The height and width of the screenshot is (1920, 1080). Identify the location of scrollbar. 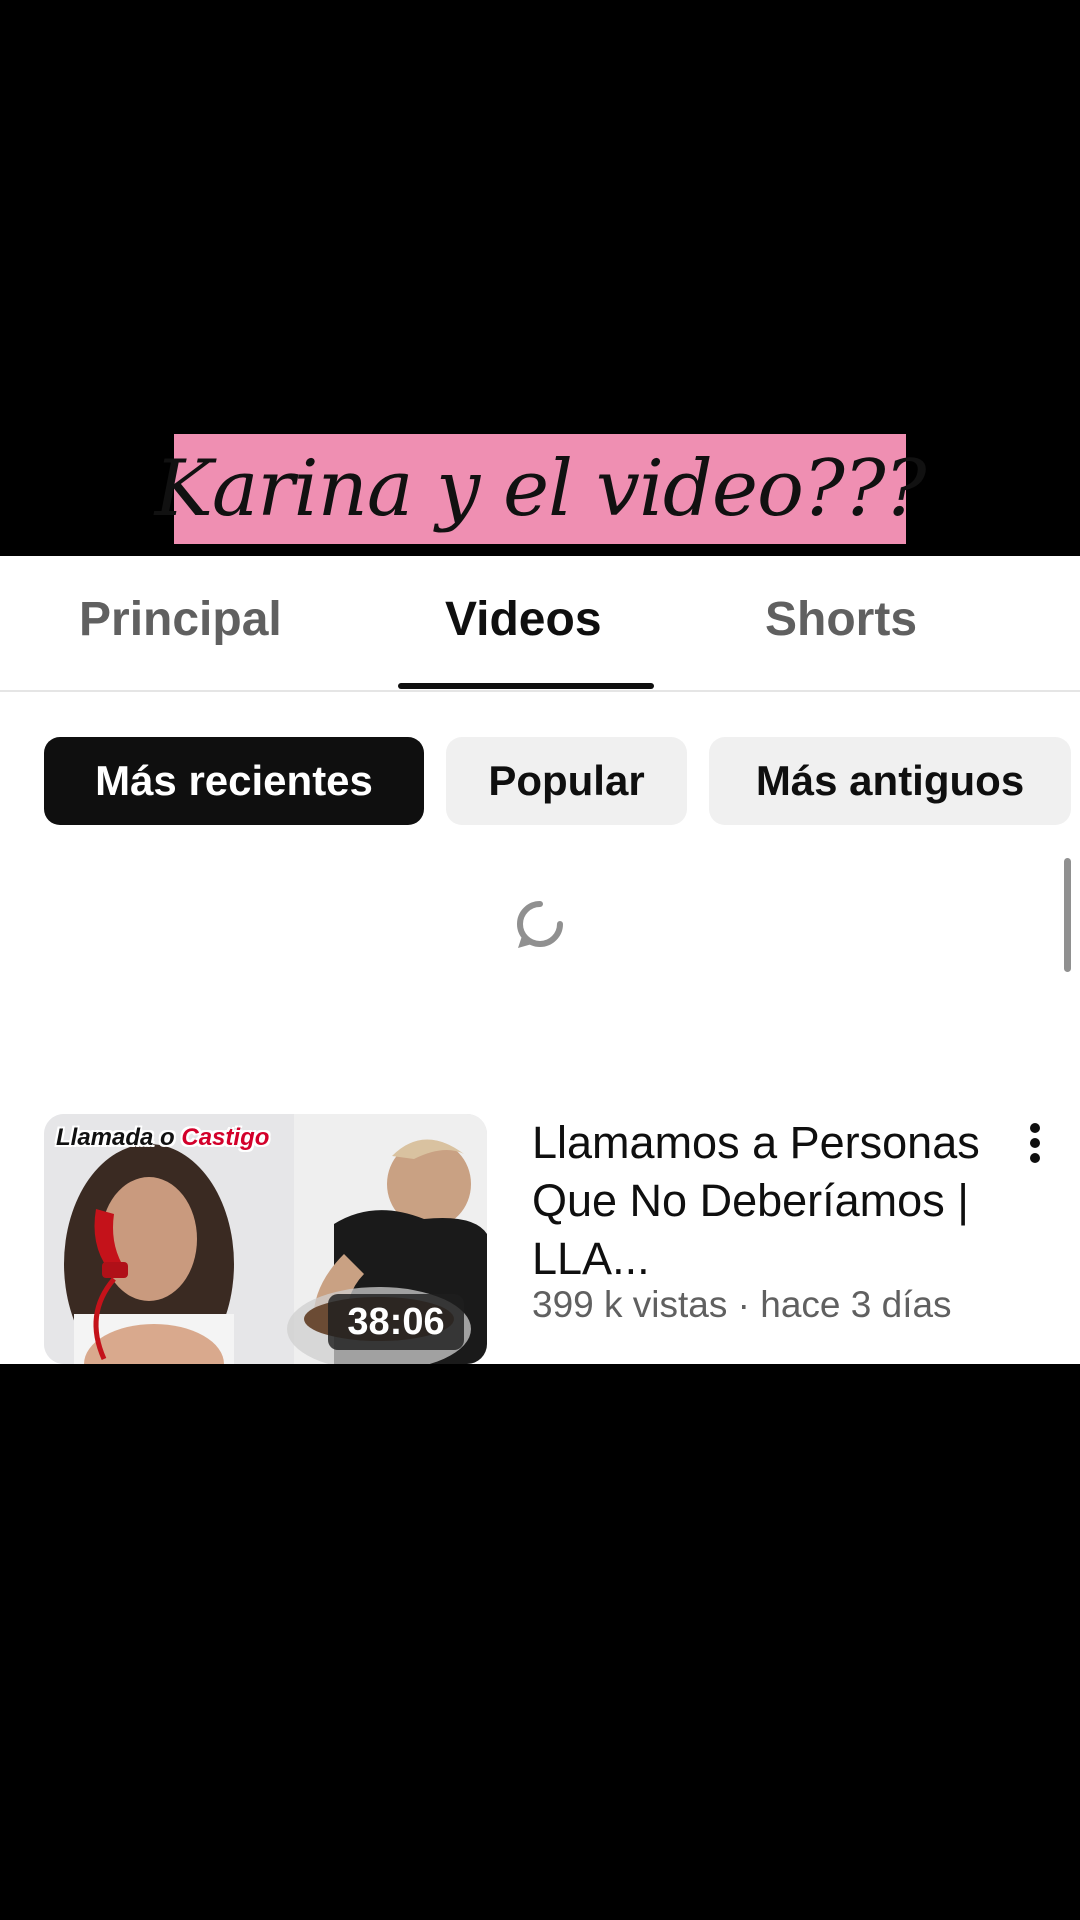
(1067, 915).